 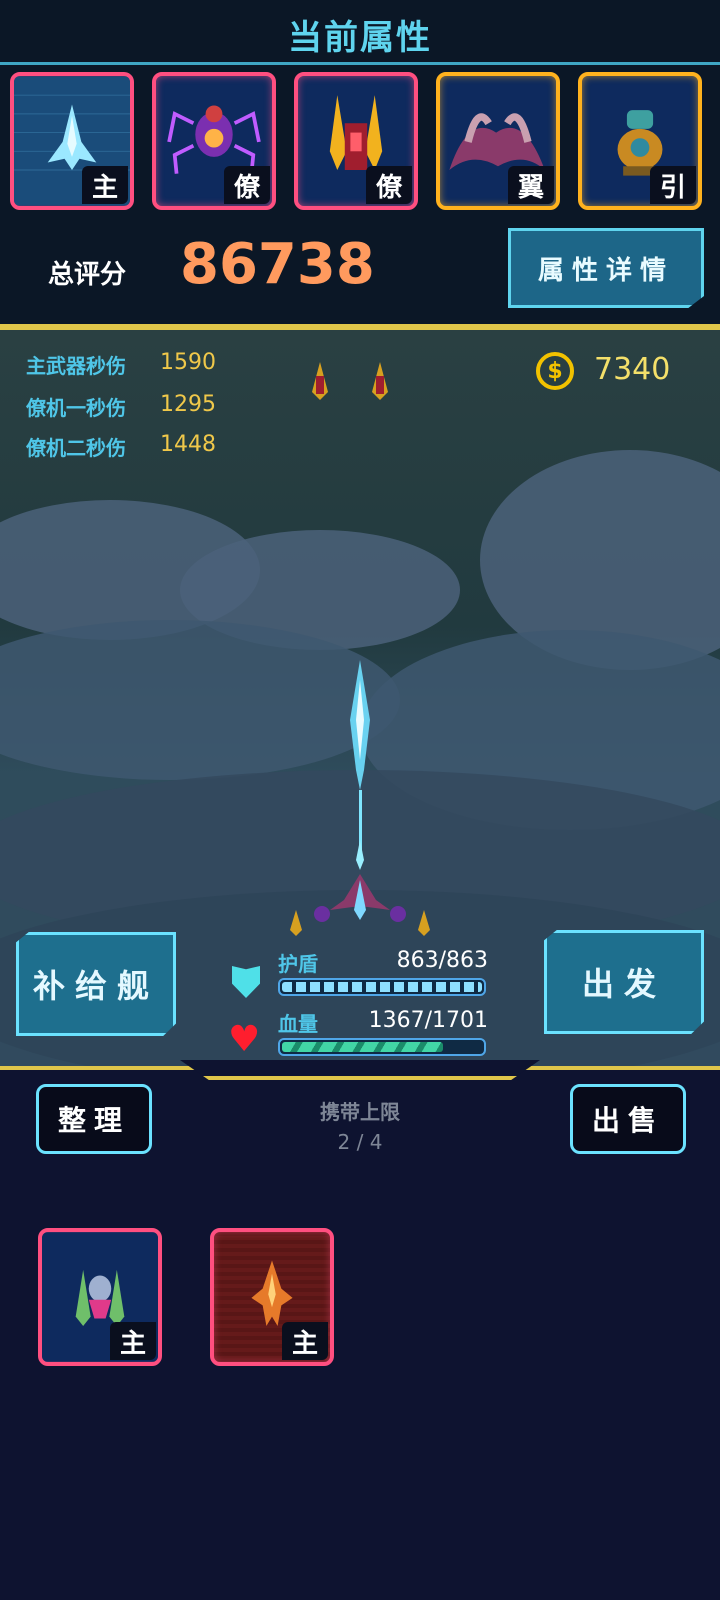 I want to click on coin-balance: 7340, so click(x=632, y=369).